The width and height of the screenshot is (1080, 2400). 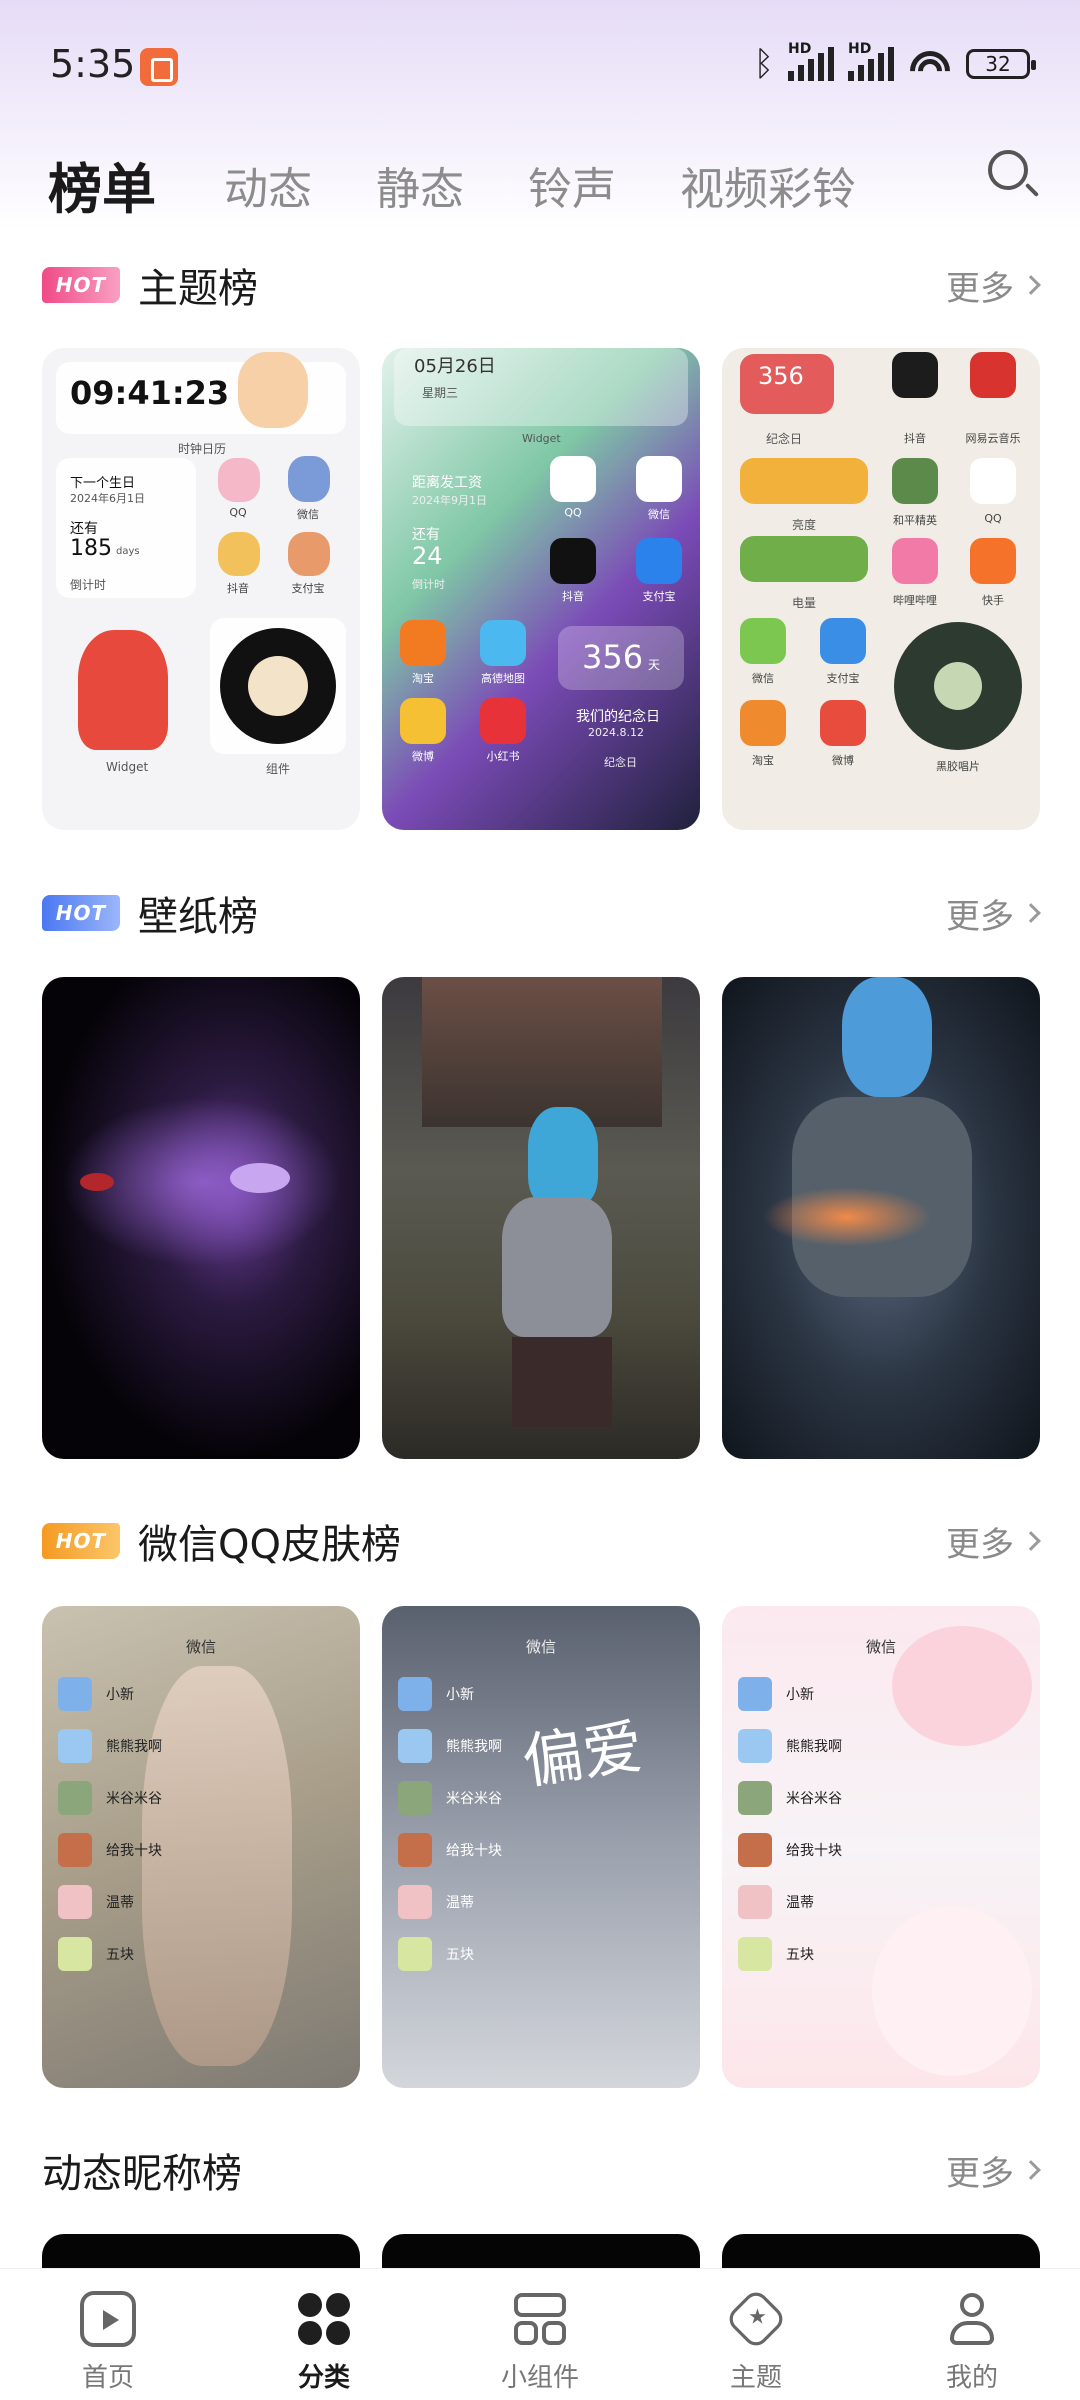 I want to click on contact-name: 米谷米谷, so click(x=474, y=1799).